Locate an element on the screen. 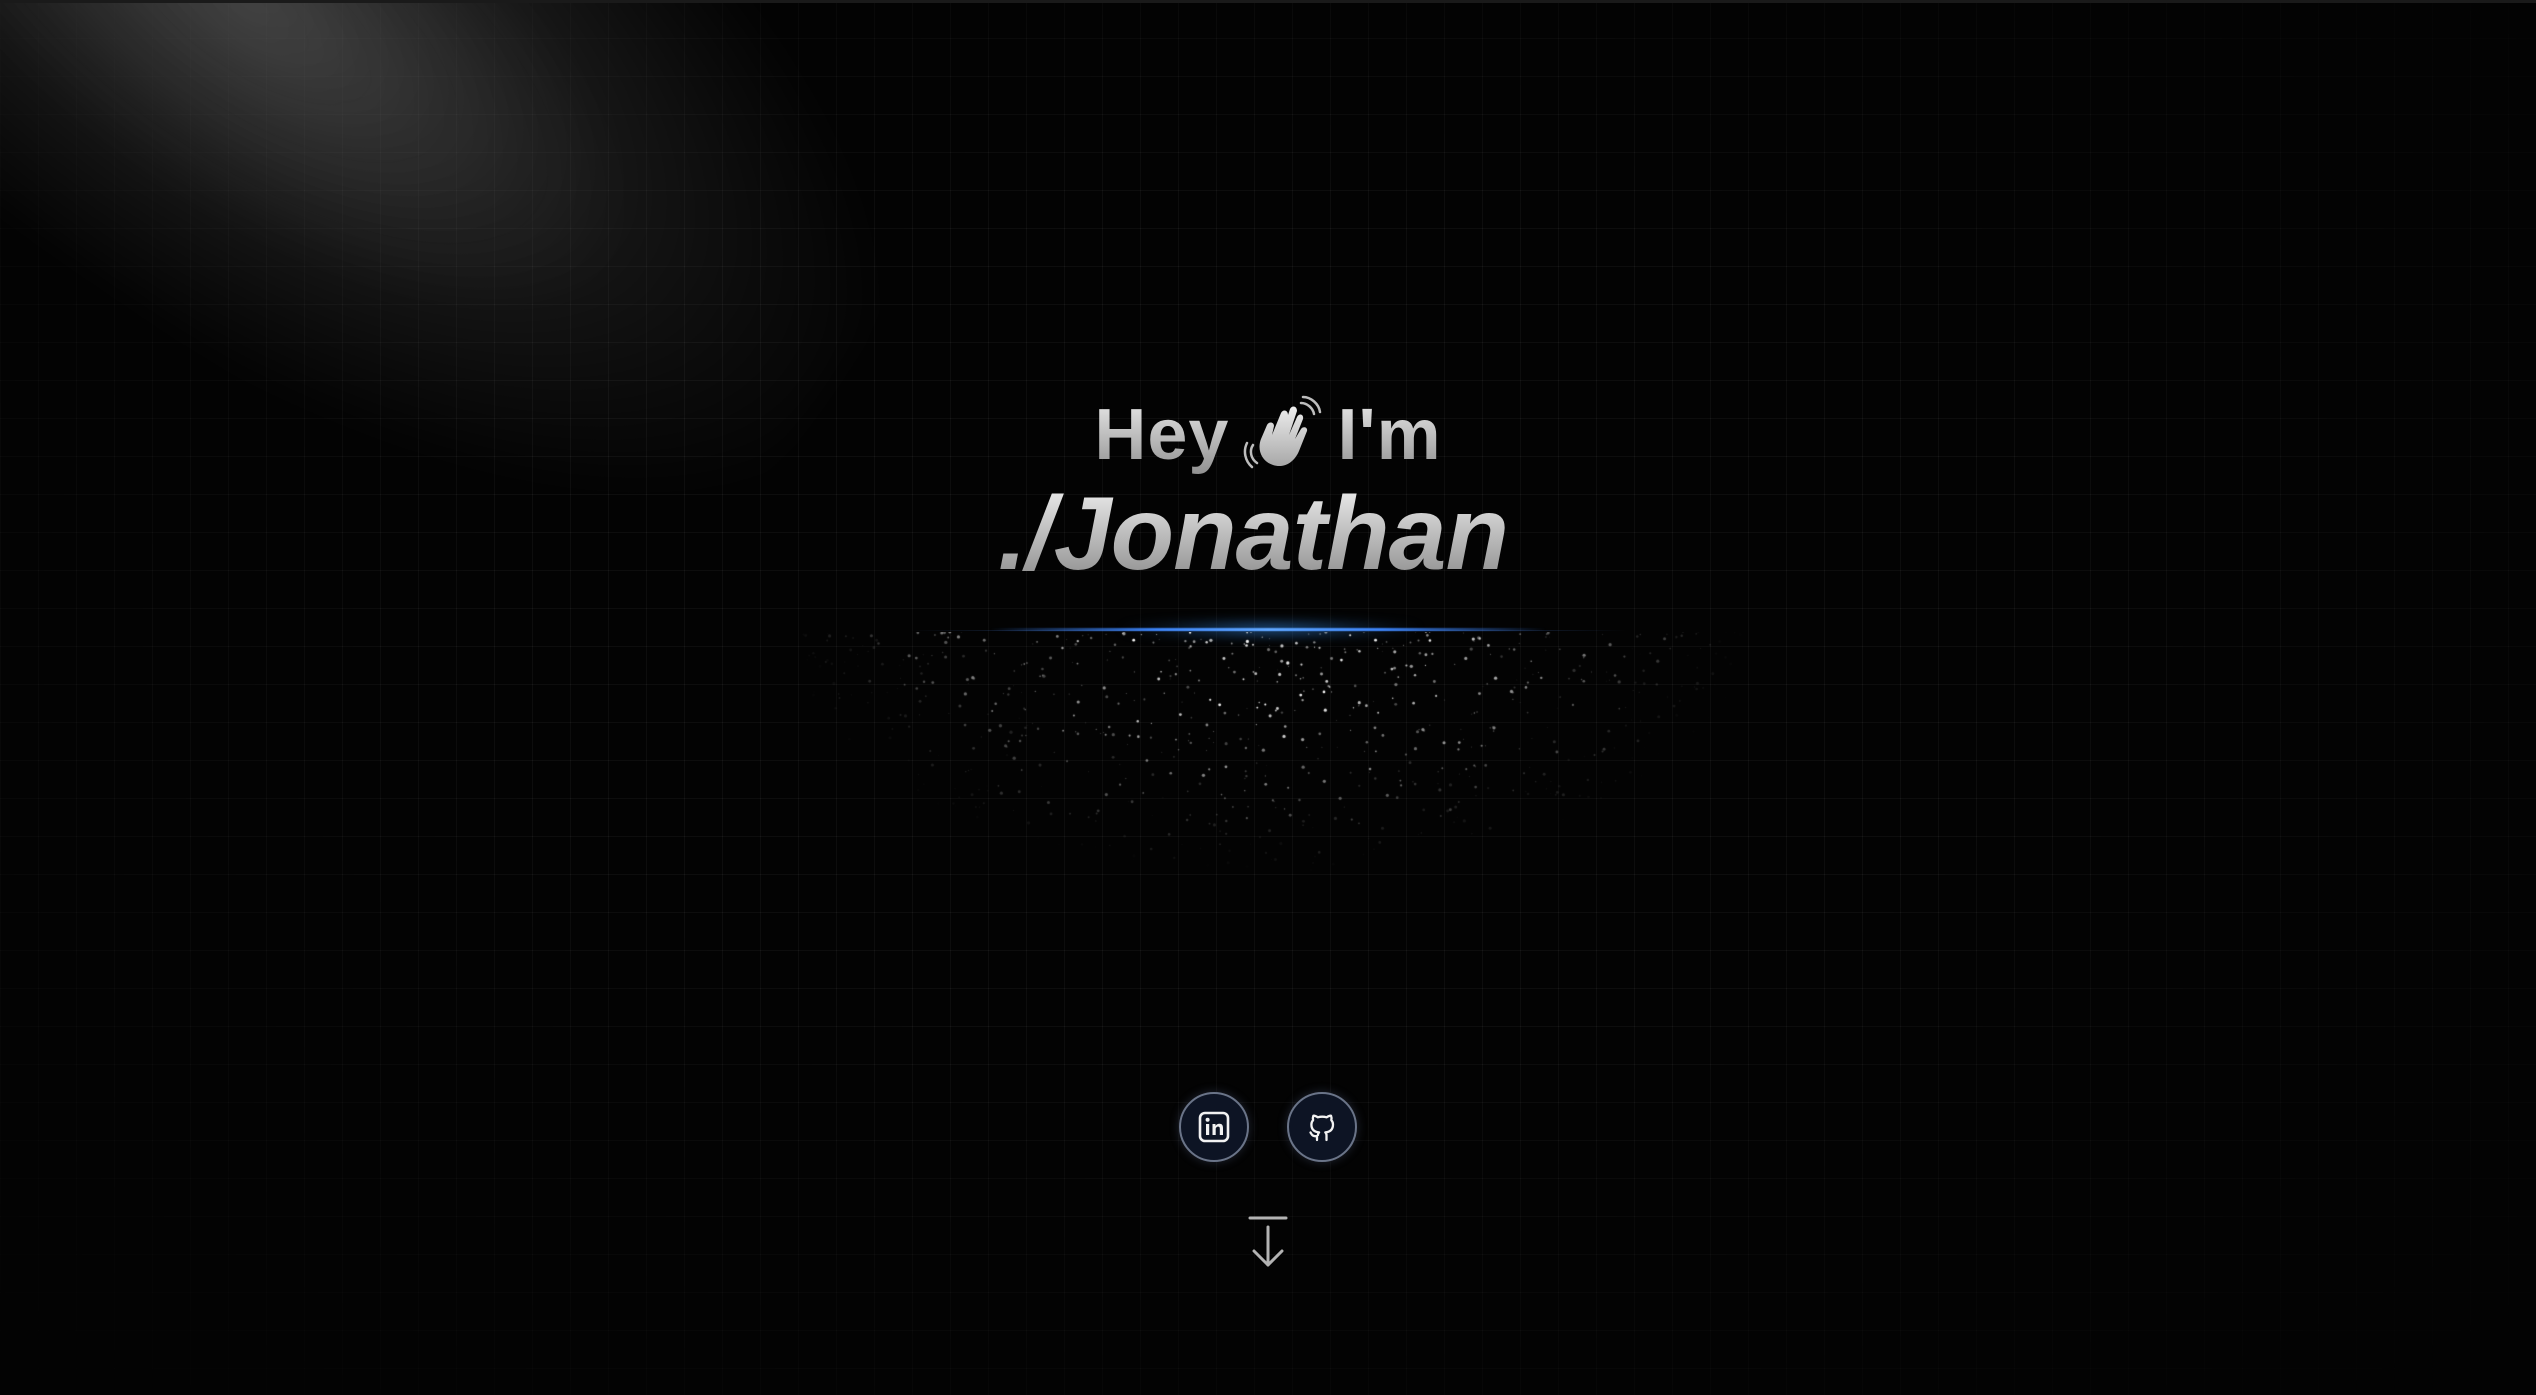 This screenshot has width=2536, height=1395. waving-hand-icon is located at coordinates (1283, 432).